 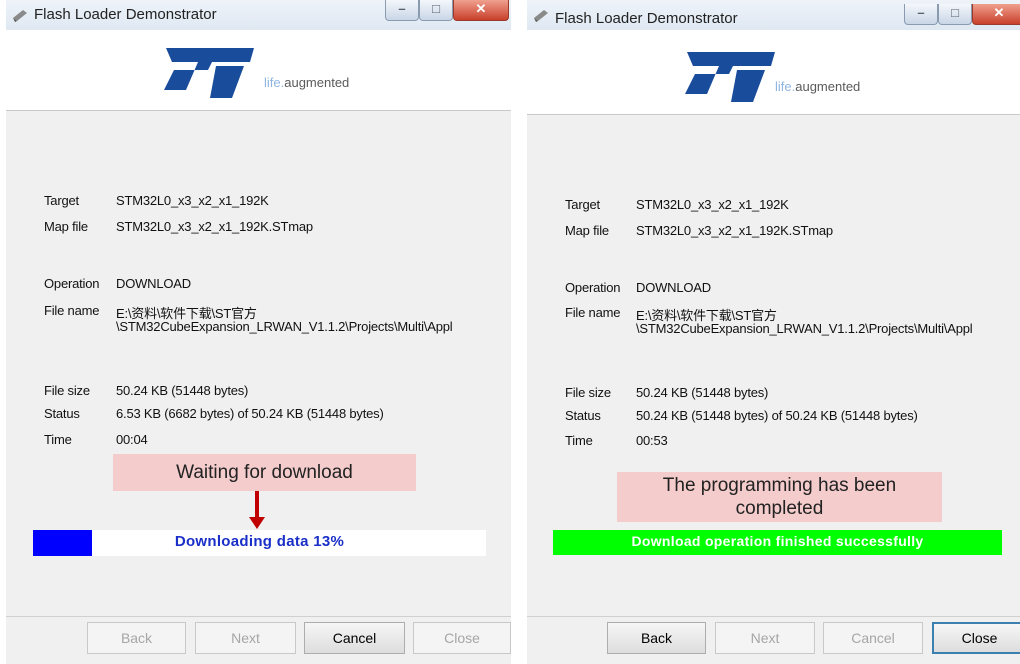 What do you see at coordinates (257, 523) in the screenshot?
I see `annotation-arrow-head` at bounding box center [257, 523].